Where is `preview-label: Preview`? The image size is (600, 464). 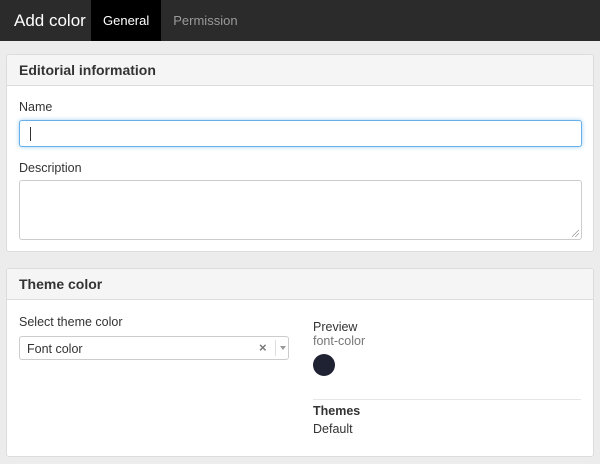 preview-label: Preview is located at coordinates (335, 327).